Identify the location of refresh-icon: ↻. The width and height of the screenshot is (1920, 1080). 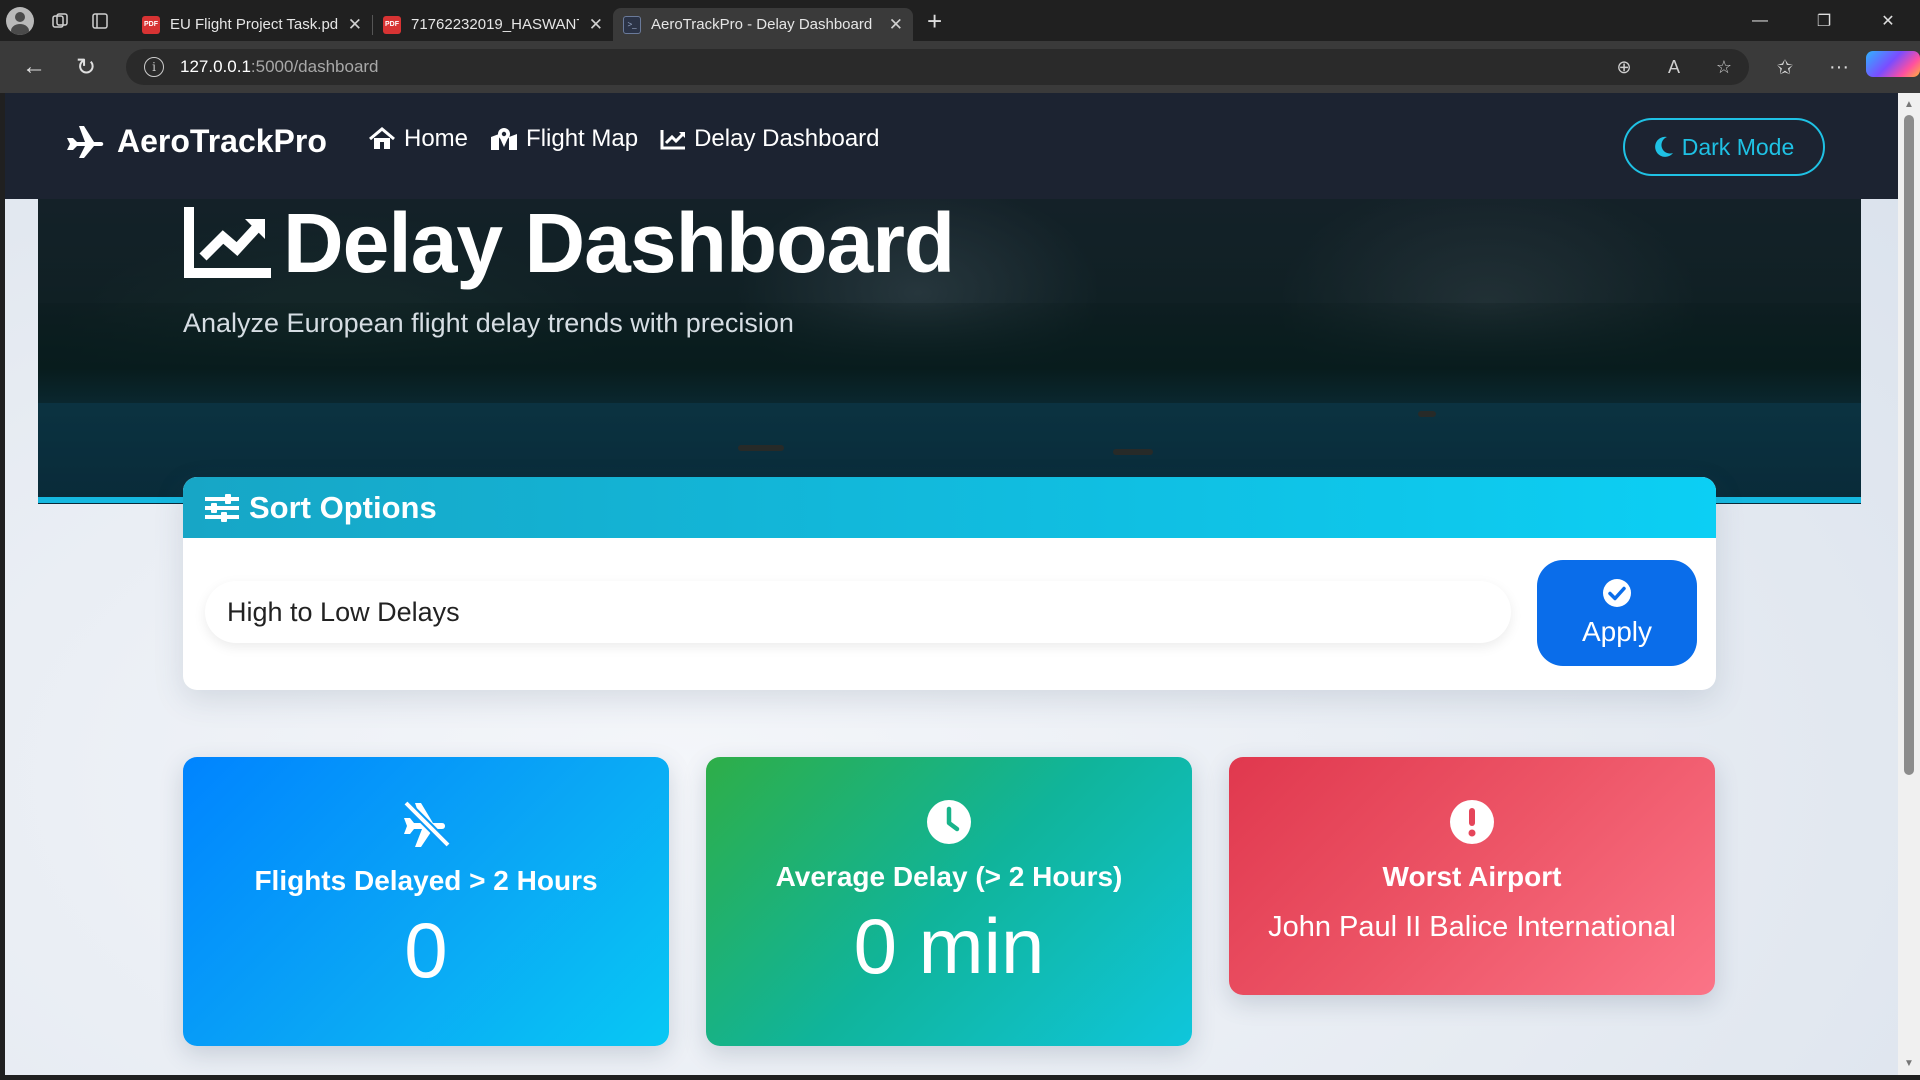
(86, 67).